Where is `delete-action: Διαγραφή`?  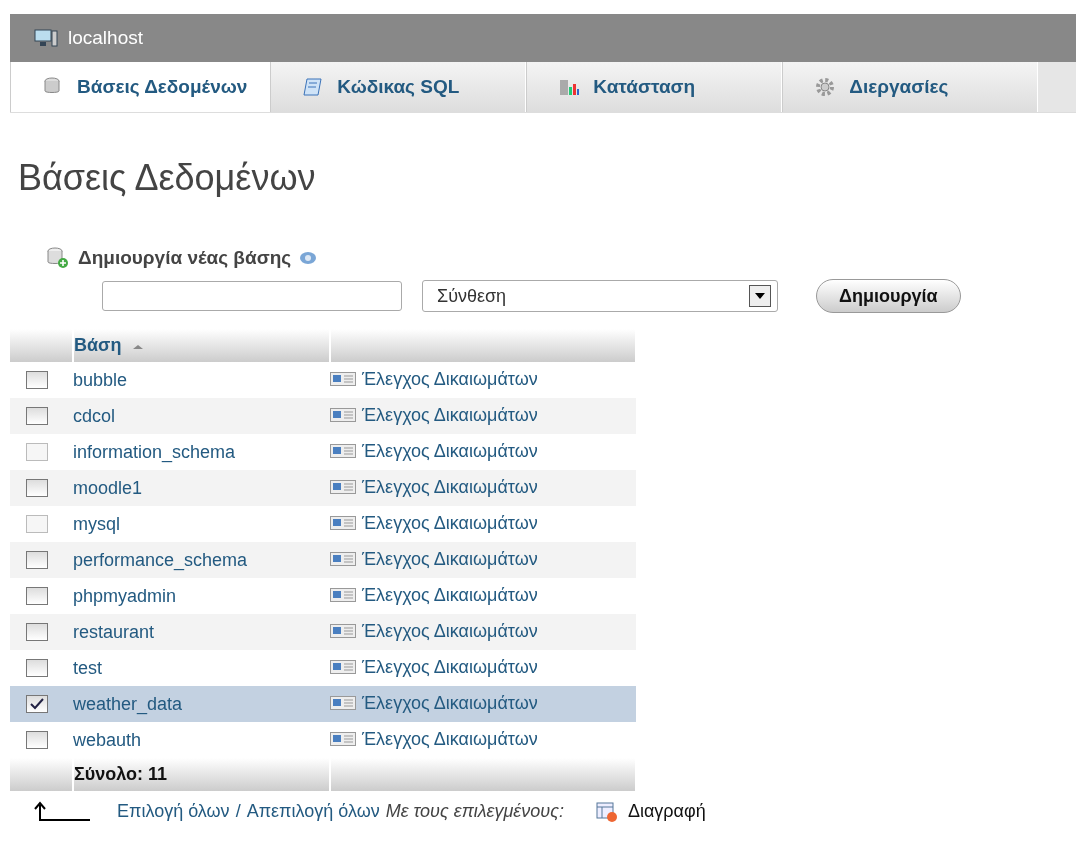 delete-action: Διαγραφή is located at coordinates (650, 811).